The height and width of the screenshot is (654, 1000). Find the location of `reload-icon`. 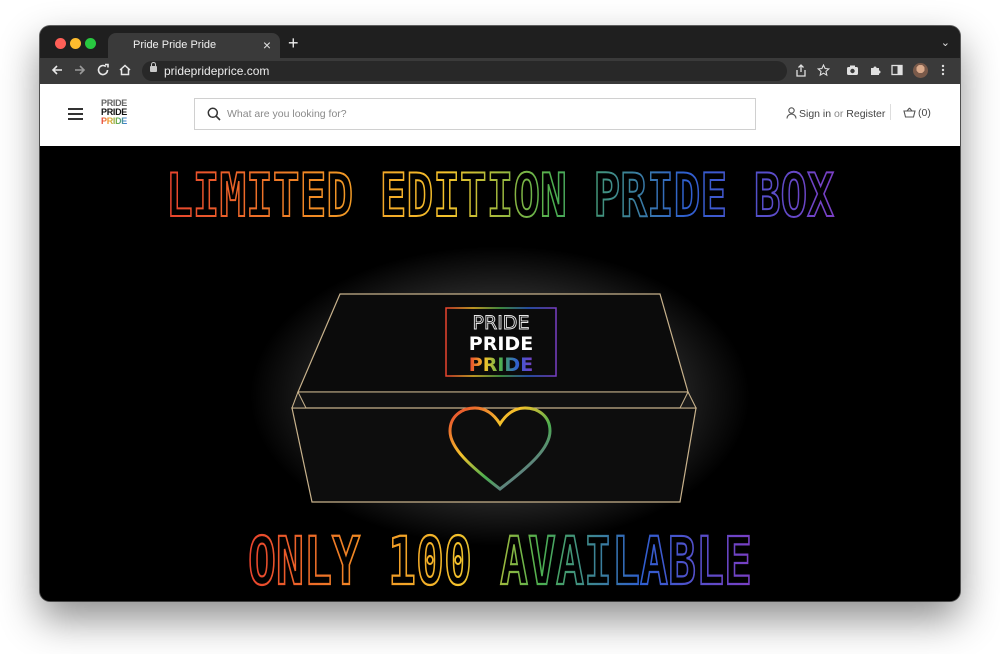

reload-icon is located at coordinates (103, 71).